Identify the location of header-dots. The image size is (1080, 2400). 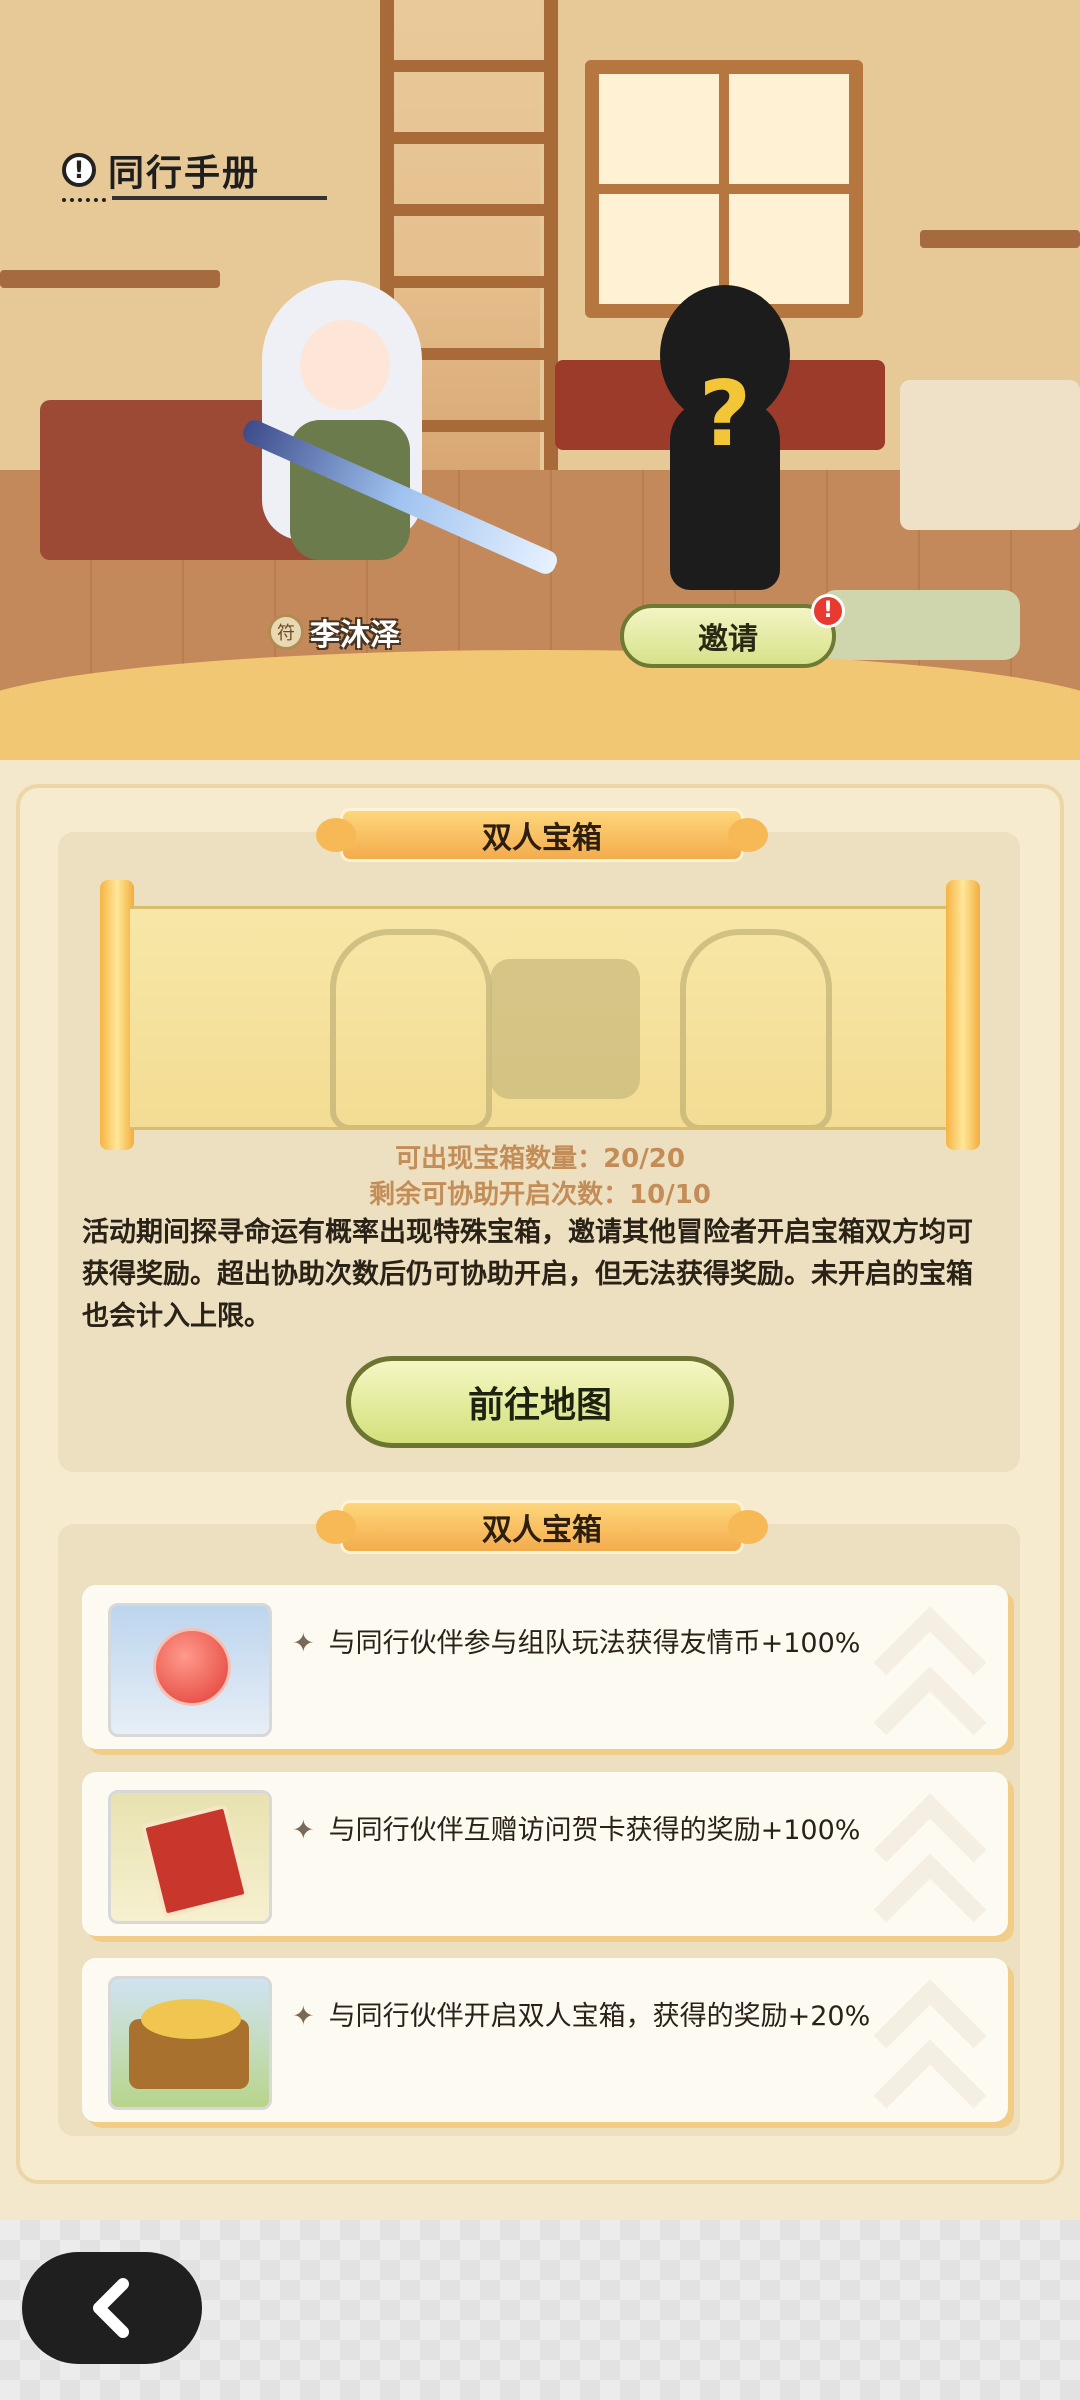
(84, 202).